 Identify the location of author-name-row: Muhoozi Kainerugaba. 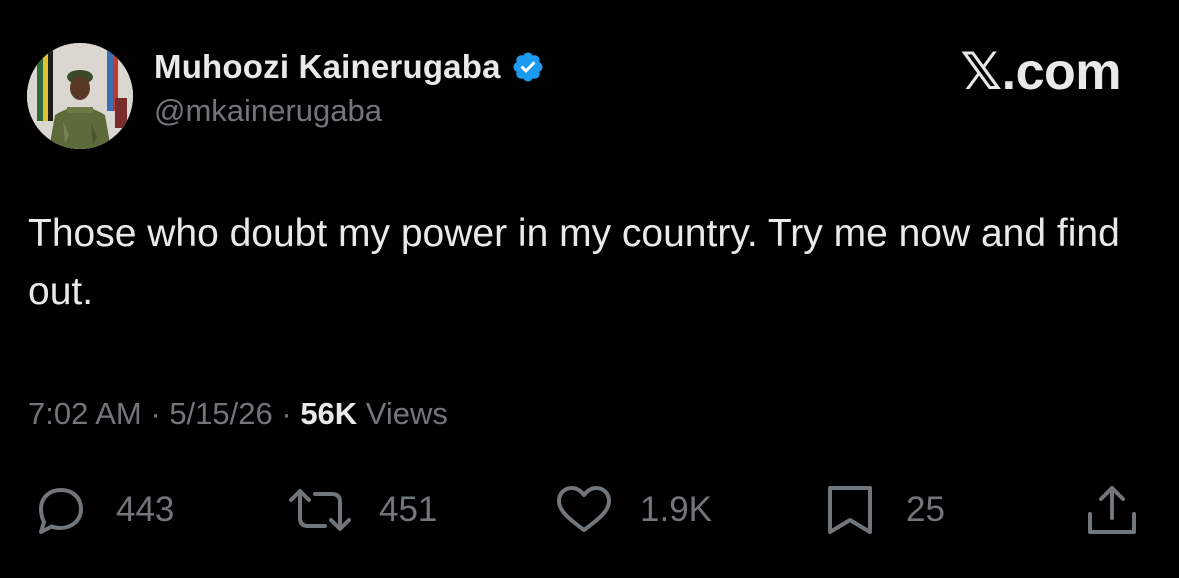
(349, 67).